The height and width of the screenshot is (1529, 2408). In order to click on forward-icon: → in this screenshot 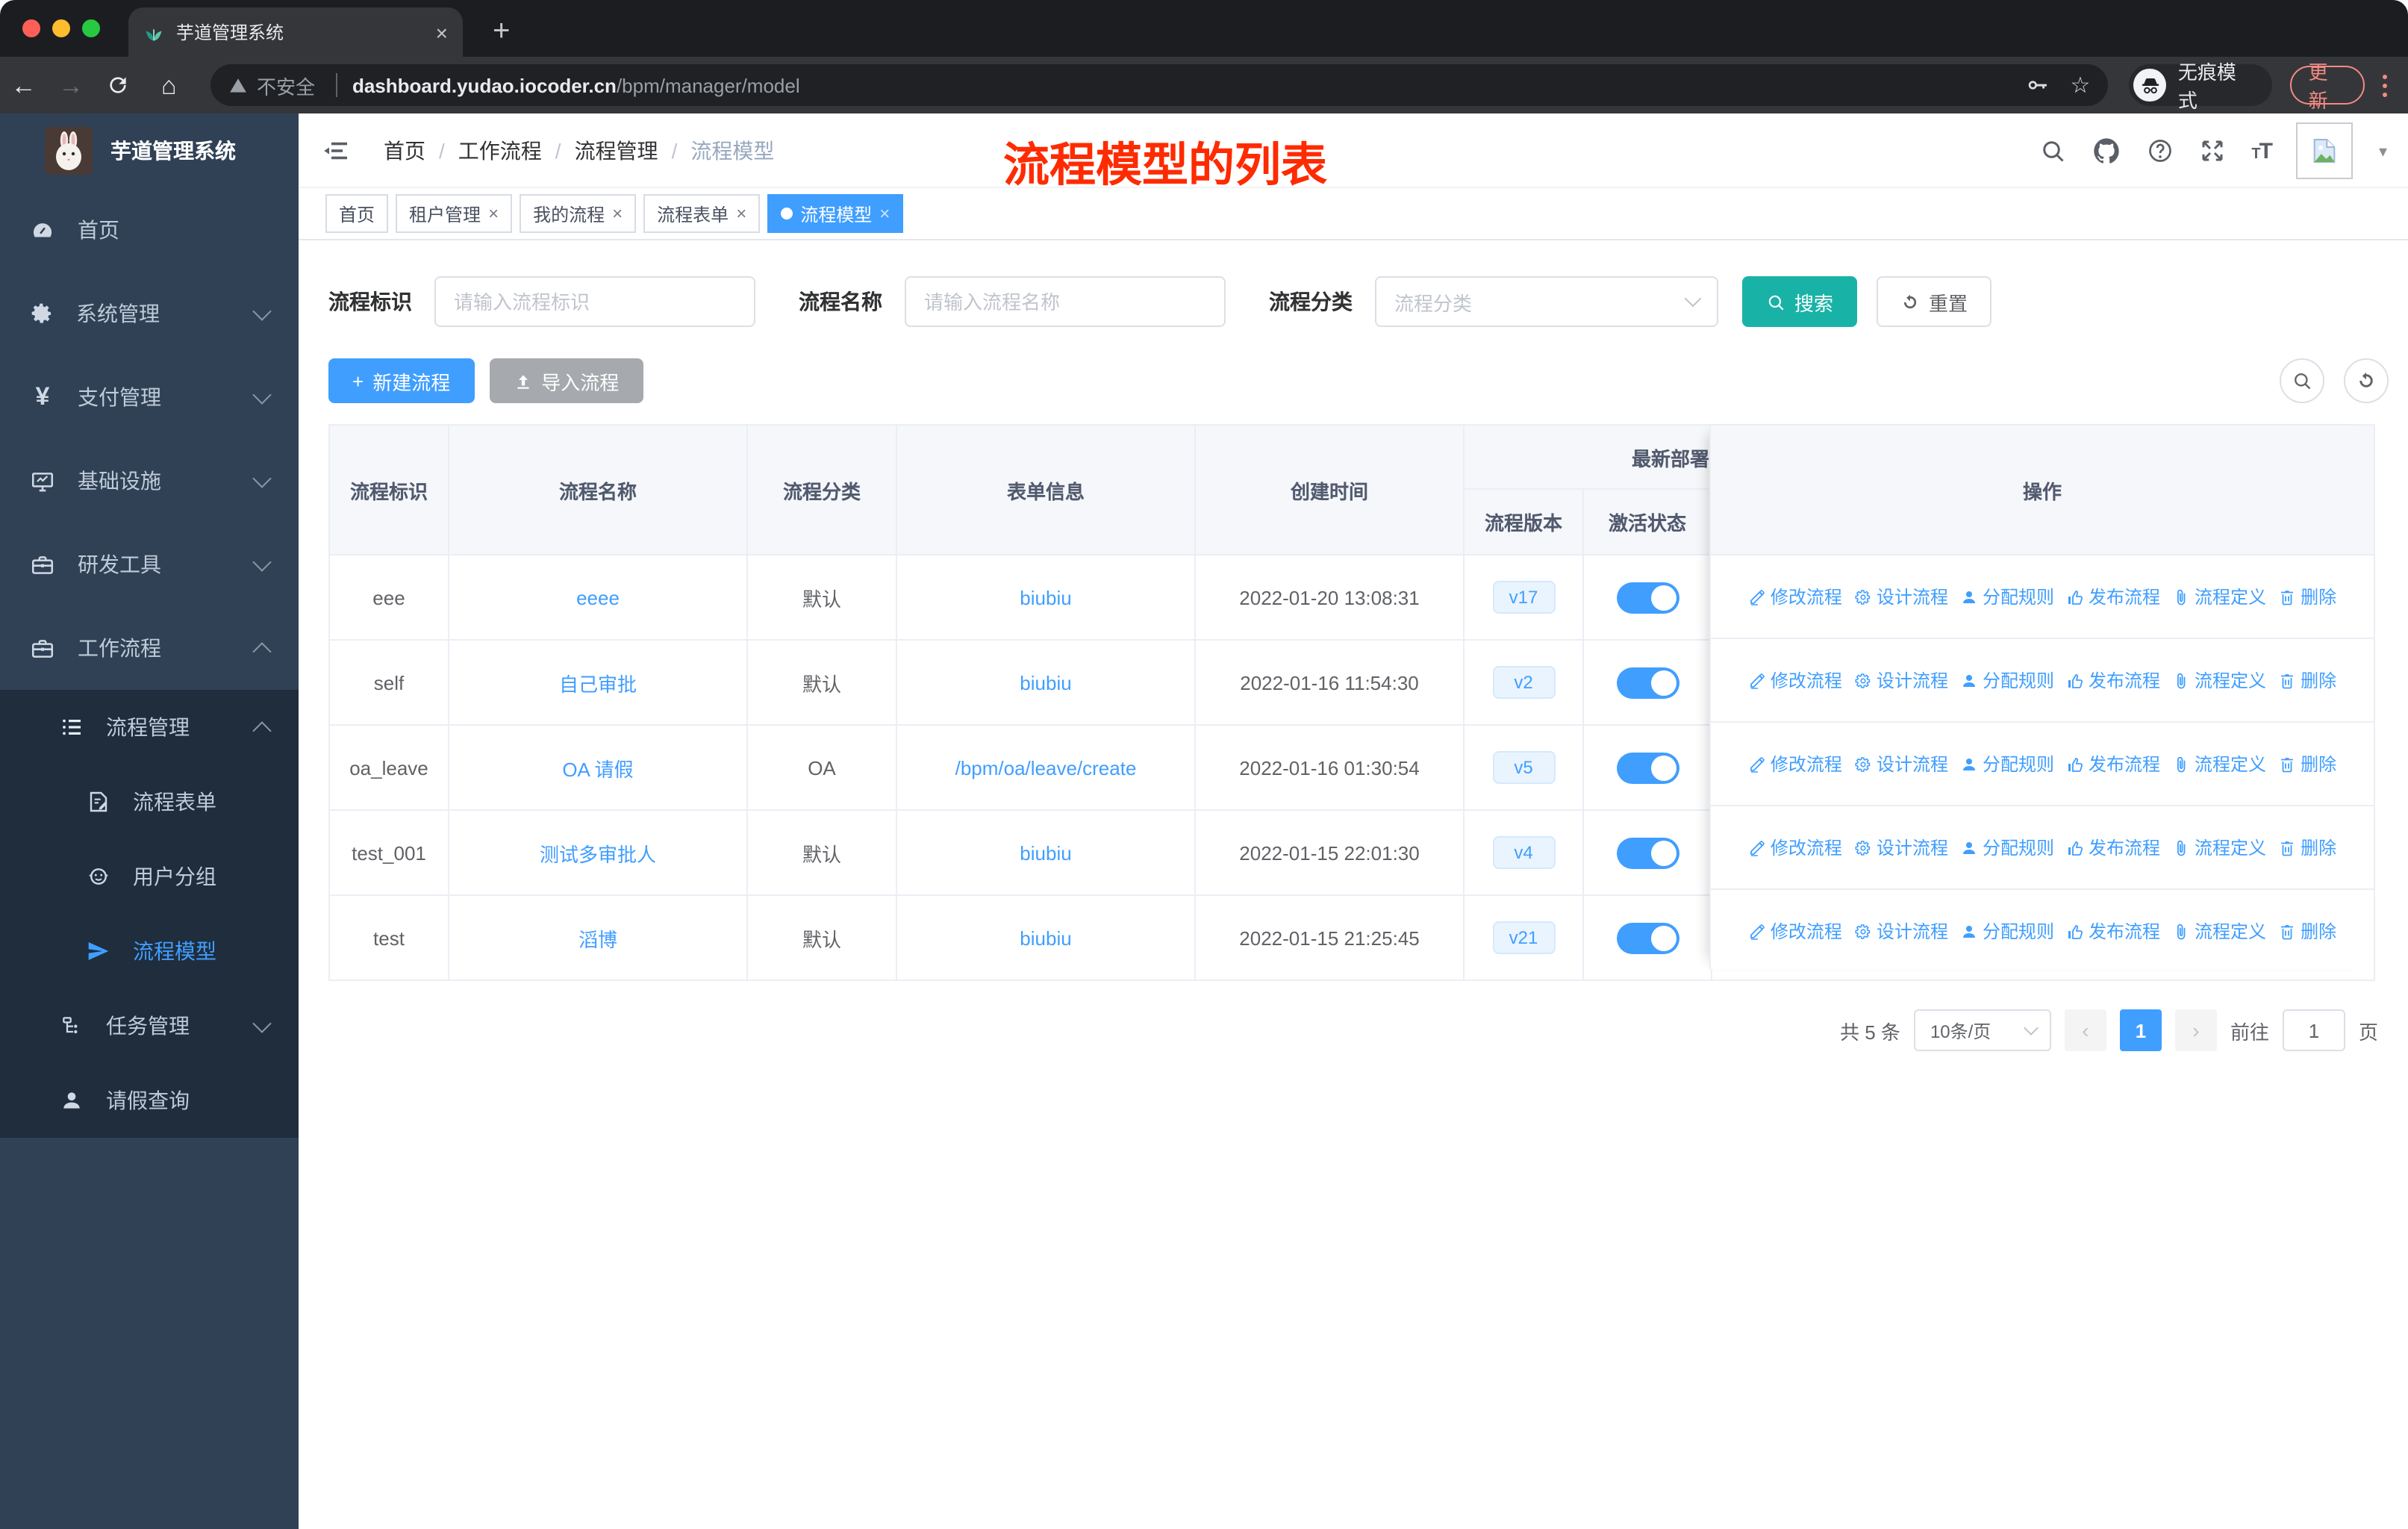, I will do `click(70, 85)`.